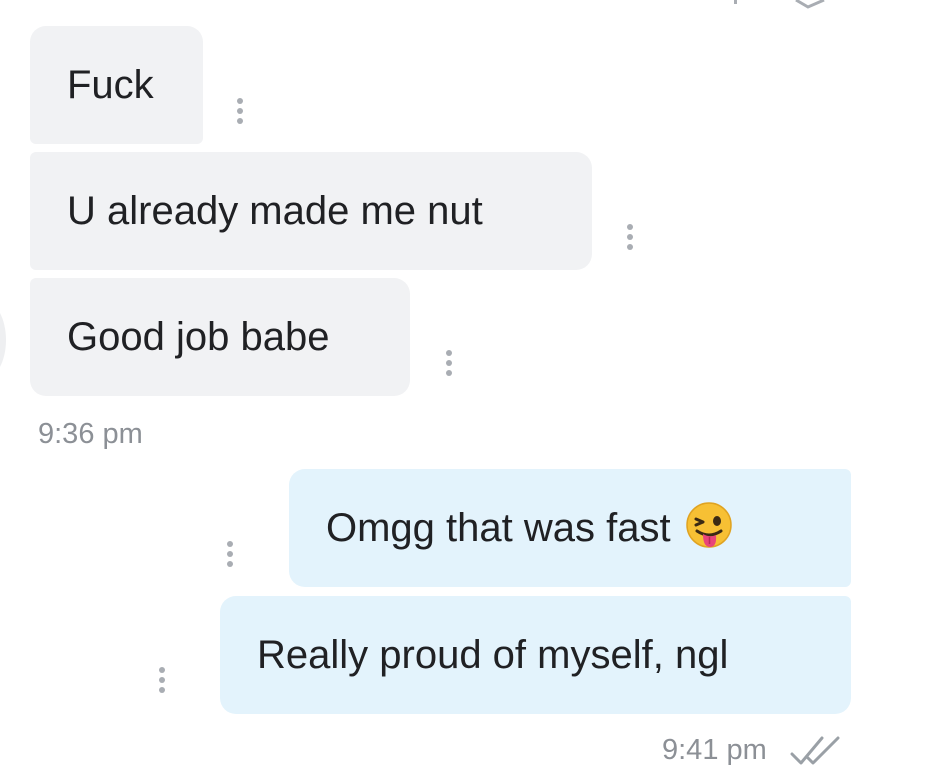 The width and height of the screenshot is (928, 778). What do you see at coordinates (198, 337) in the screenshot?
I see `message-text: Good job babe` at bounding box center [198, 337].